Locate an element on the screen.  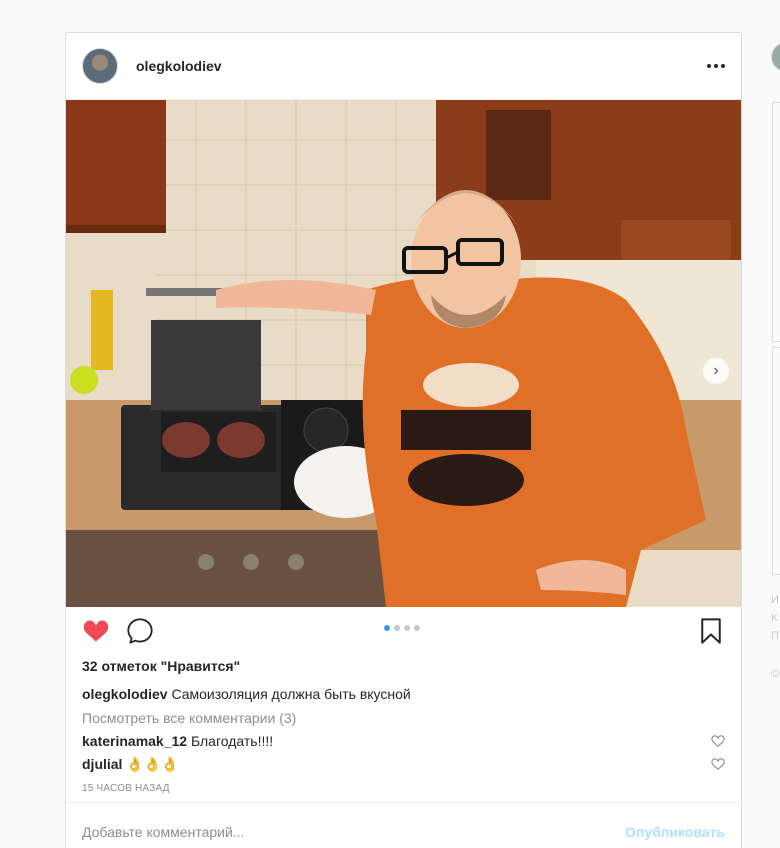
comment-icon is located at coordinates (140, 631).